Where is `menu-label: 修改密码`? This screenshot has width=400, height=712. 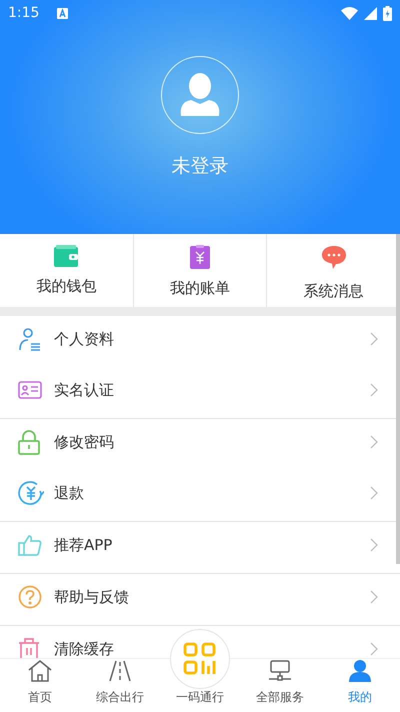 menu-label: 修改密码 is located at coordinates (84, 442).